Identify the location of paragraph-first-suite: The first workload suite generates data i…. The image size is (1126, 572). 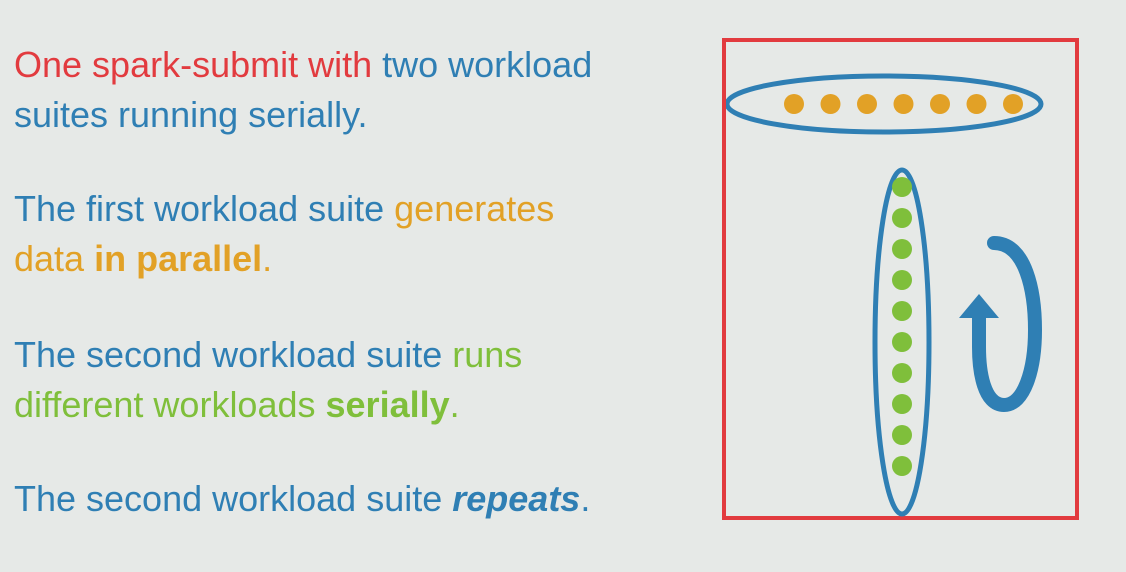
(354, 234).